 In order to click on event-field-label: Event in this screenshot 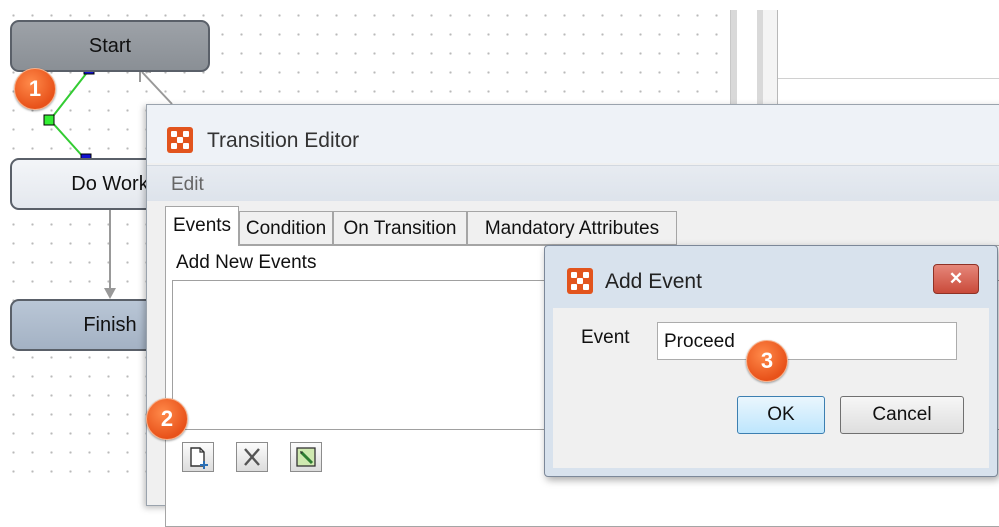, I will do `click(605, 337)`.